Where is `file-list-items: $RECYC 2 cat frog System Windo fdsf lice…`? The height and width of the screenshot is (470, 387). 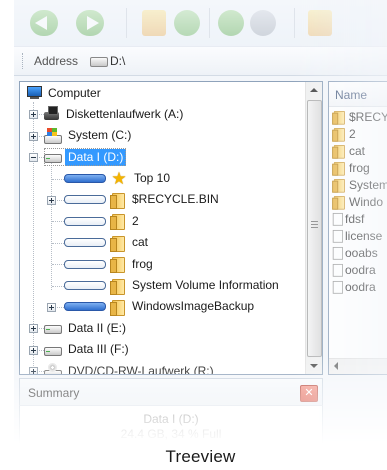
file-list-items: $RECYC 2 cat frog System Windo fdsf lice… is located at coordinates (359, 201).